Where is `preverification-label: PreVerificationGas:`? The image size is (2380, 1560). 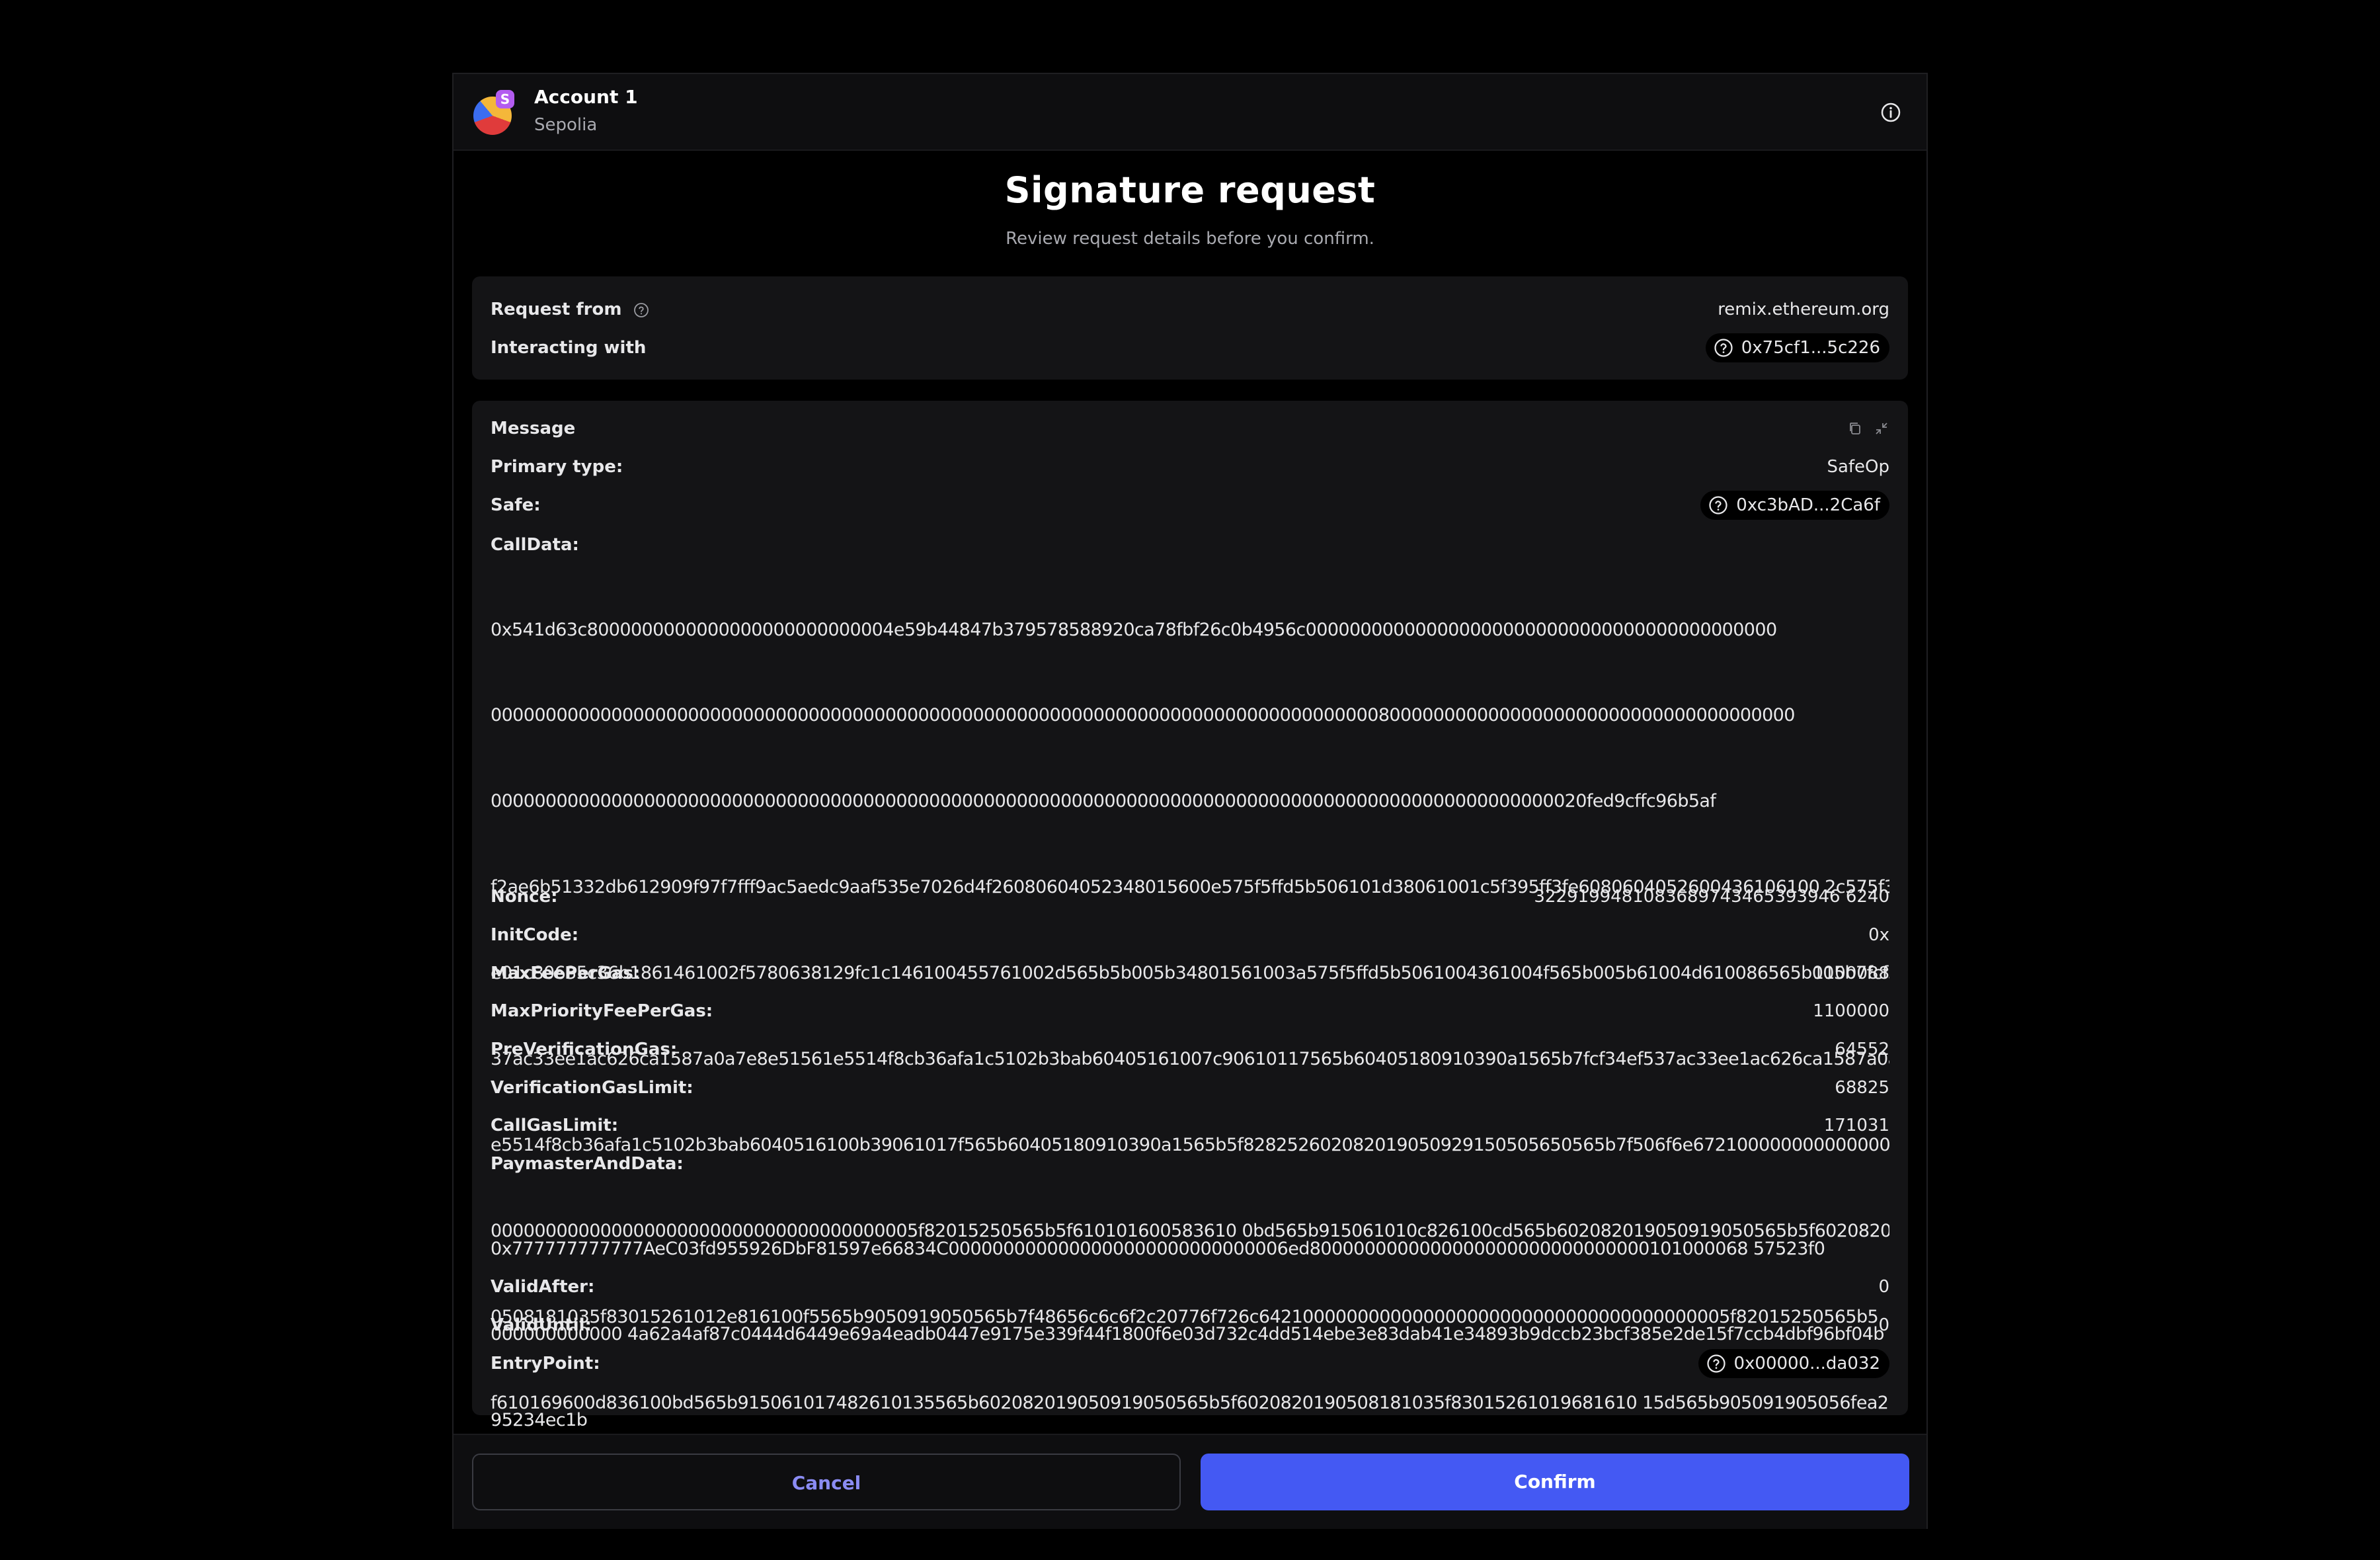
preverification-label: PreVerificationGas: is located at coordinates (584, 1049).